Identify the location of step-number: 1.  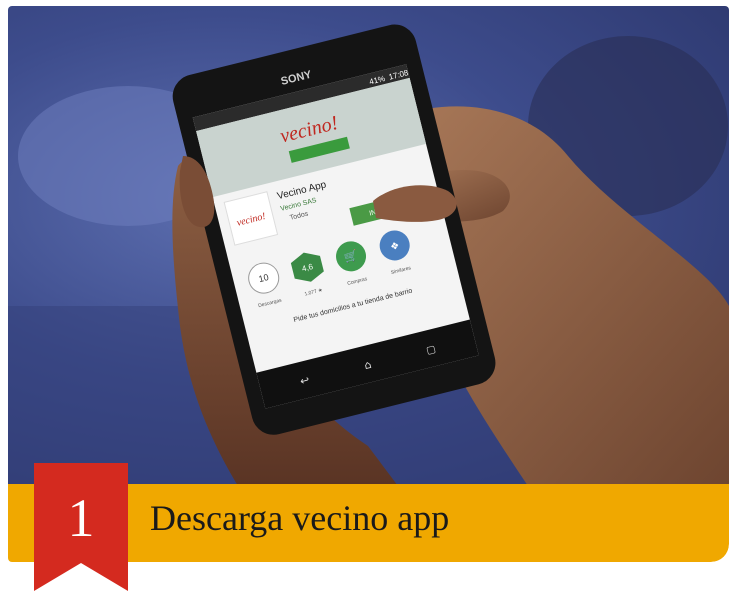
(81, 518).